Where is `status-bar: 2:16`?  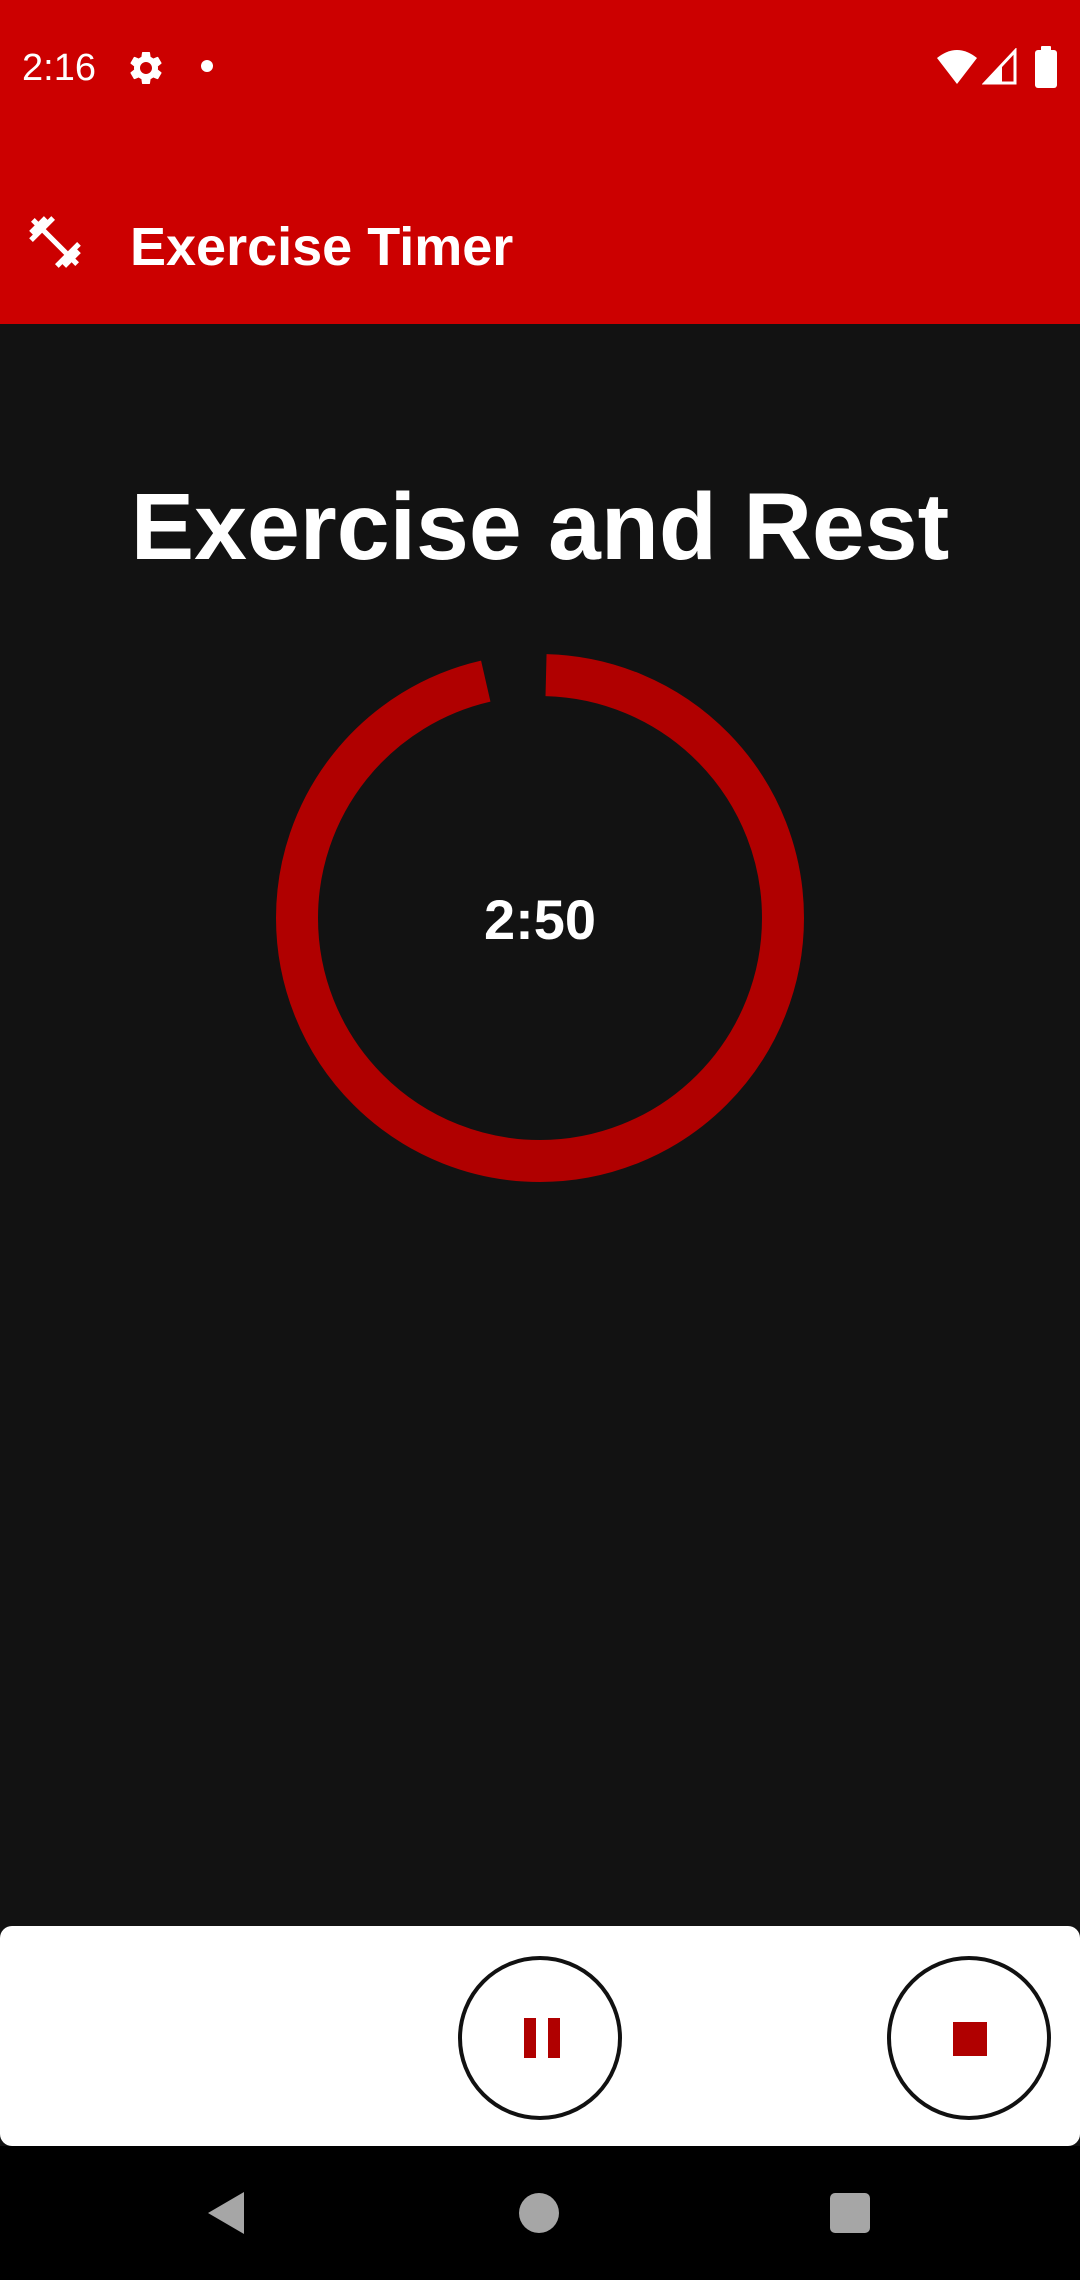 status-bar: 2:16 is located at coordinates (540, 67).